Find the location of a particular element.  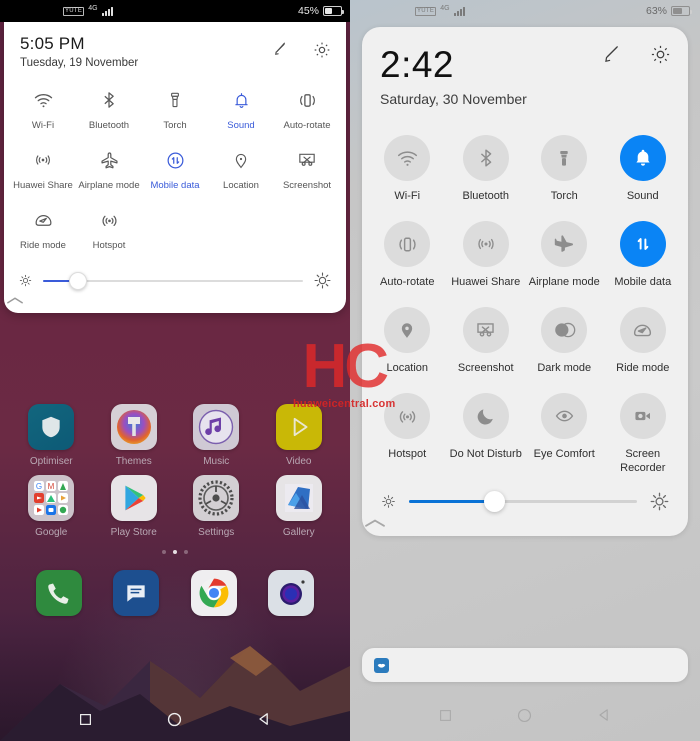

status-bar-left: YUTE 4G 45% is located at coordinates (175, 11).